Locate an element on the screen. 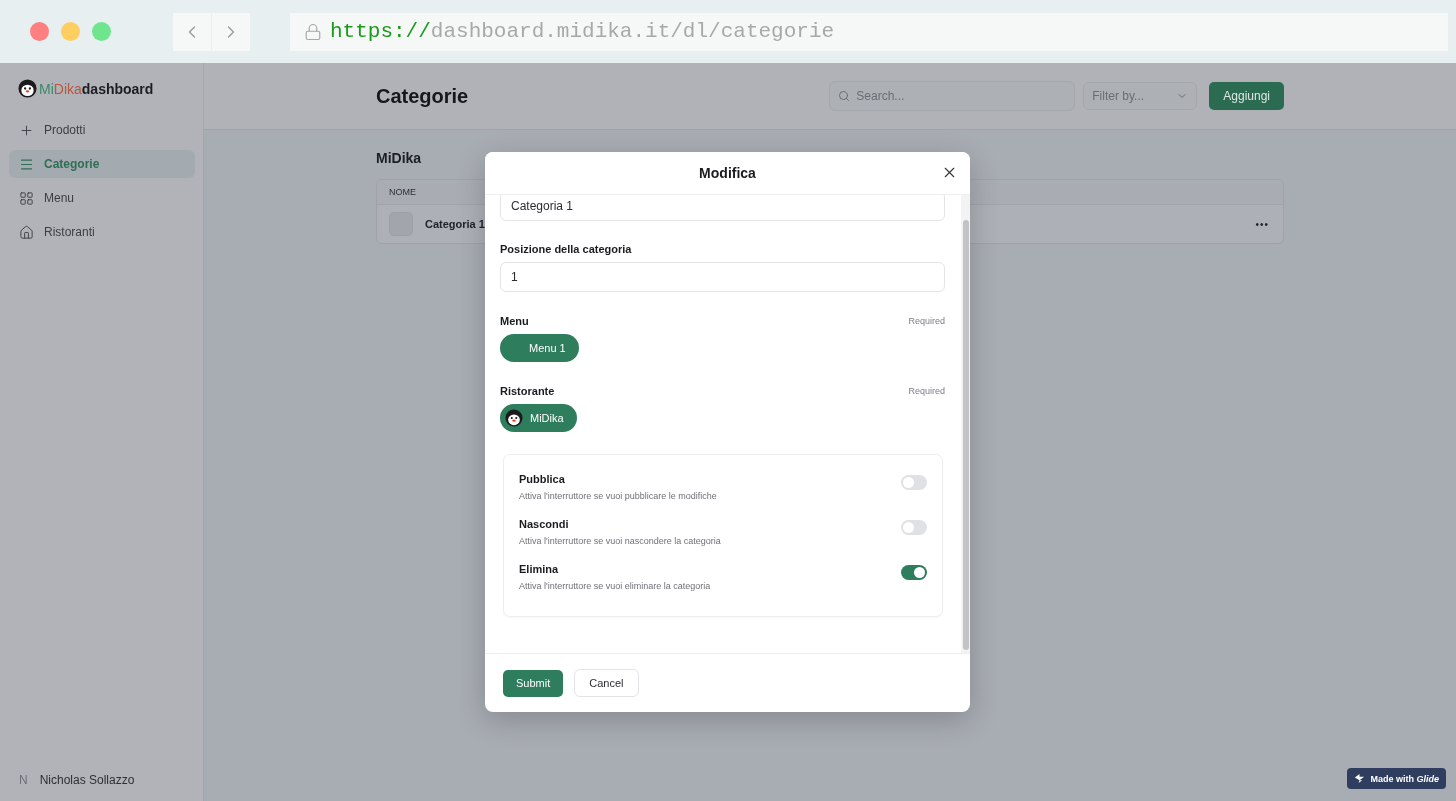  plus-icon is located at coordinates (26, 130).